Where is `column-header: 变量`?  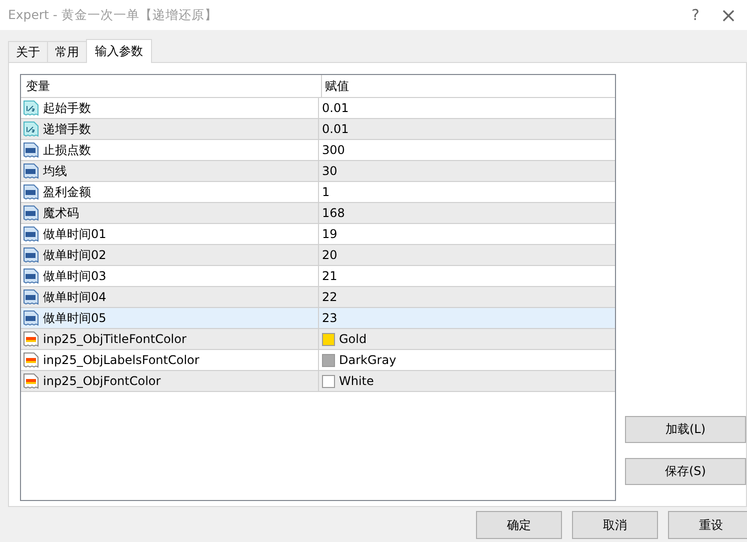 column-header: 变量 is located at coordinates (171, 86).